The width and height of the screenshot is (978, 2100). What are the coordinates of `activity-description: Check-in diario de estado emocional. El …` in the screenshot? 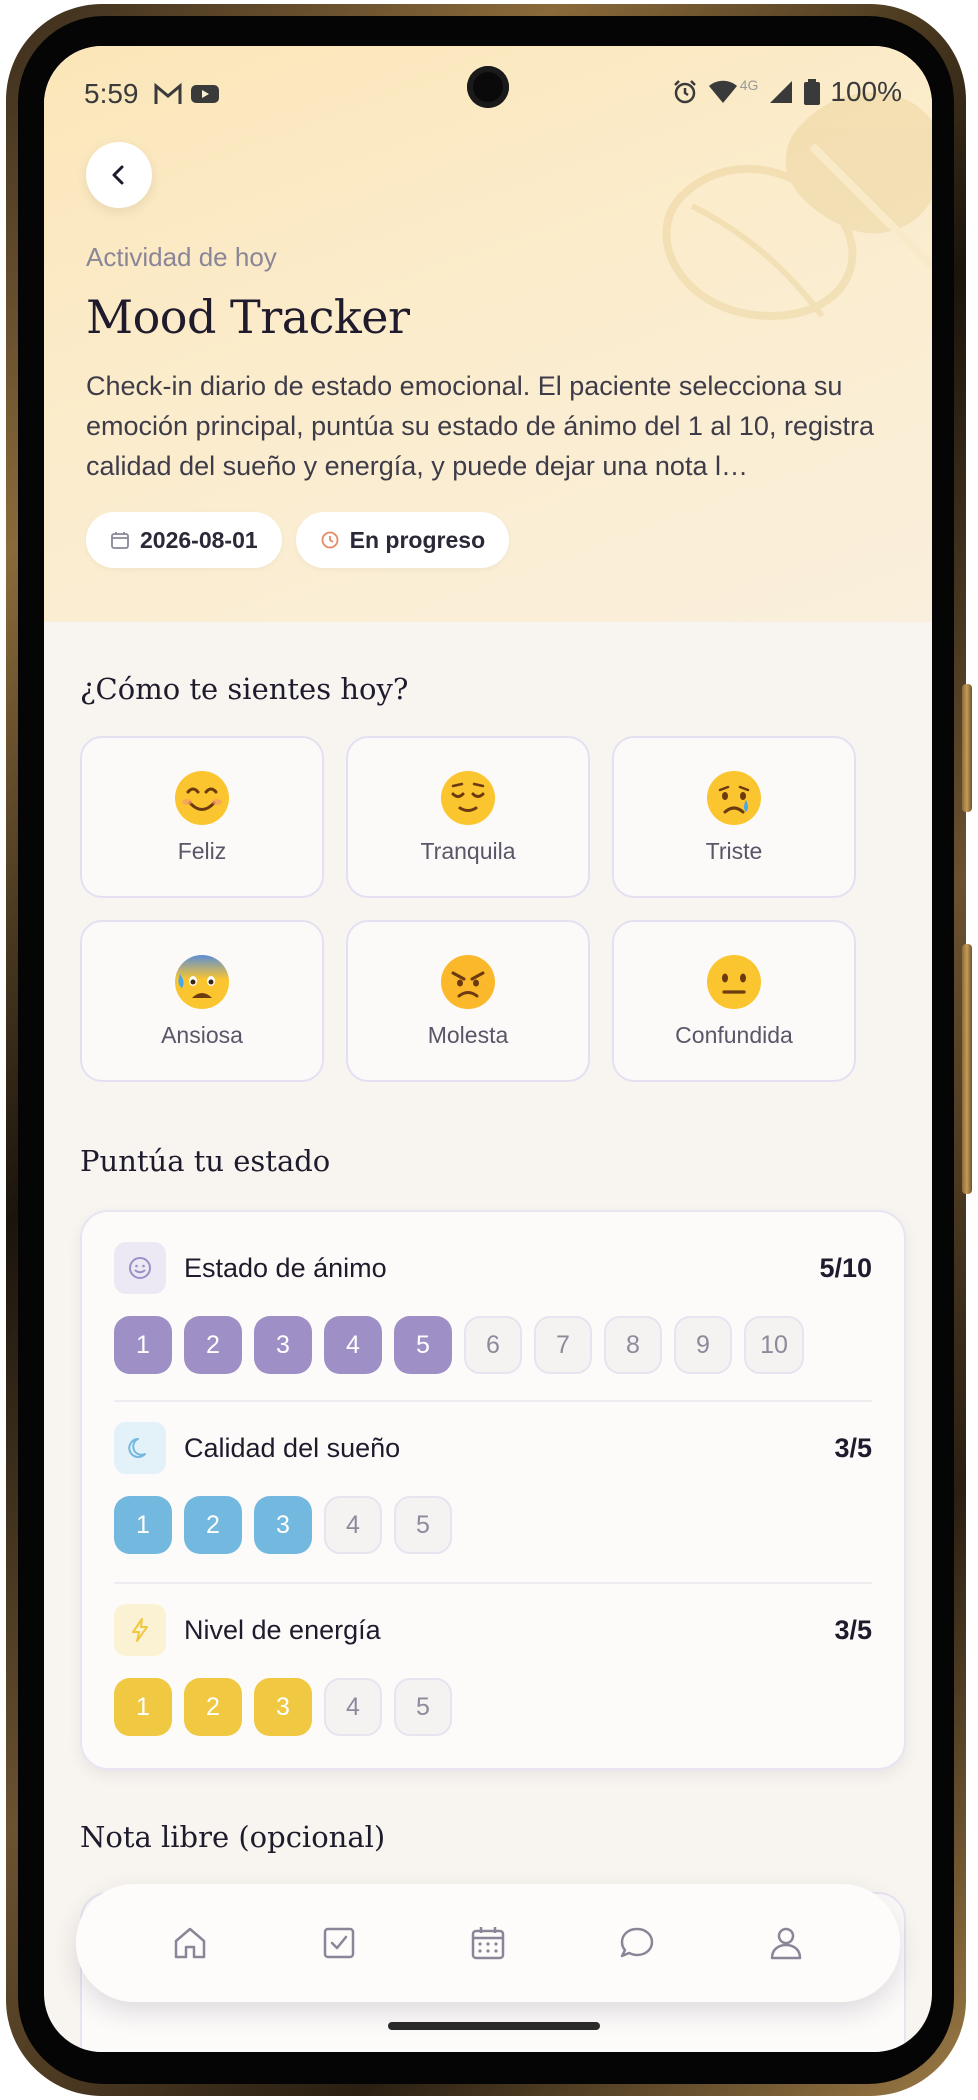 It's located at (480, 426).